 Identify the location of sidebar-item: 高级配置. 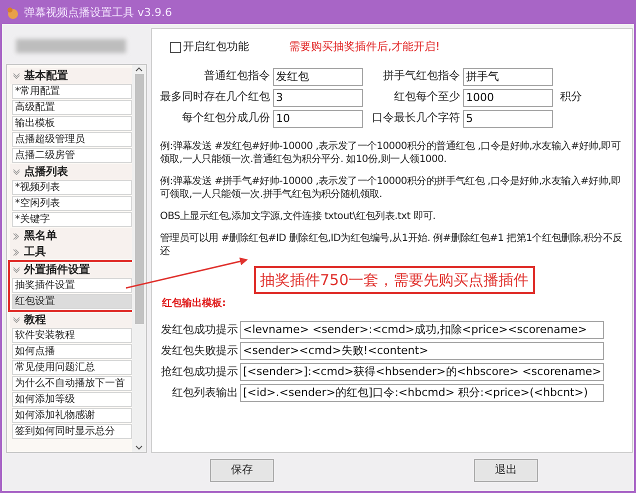
(72, 107).